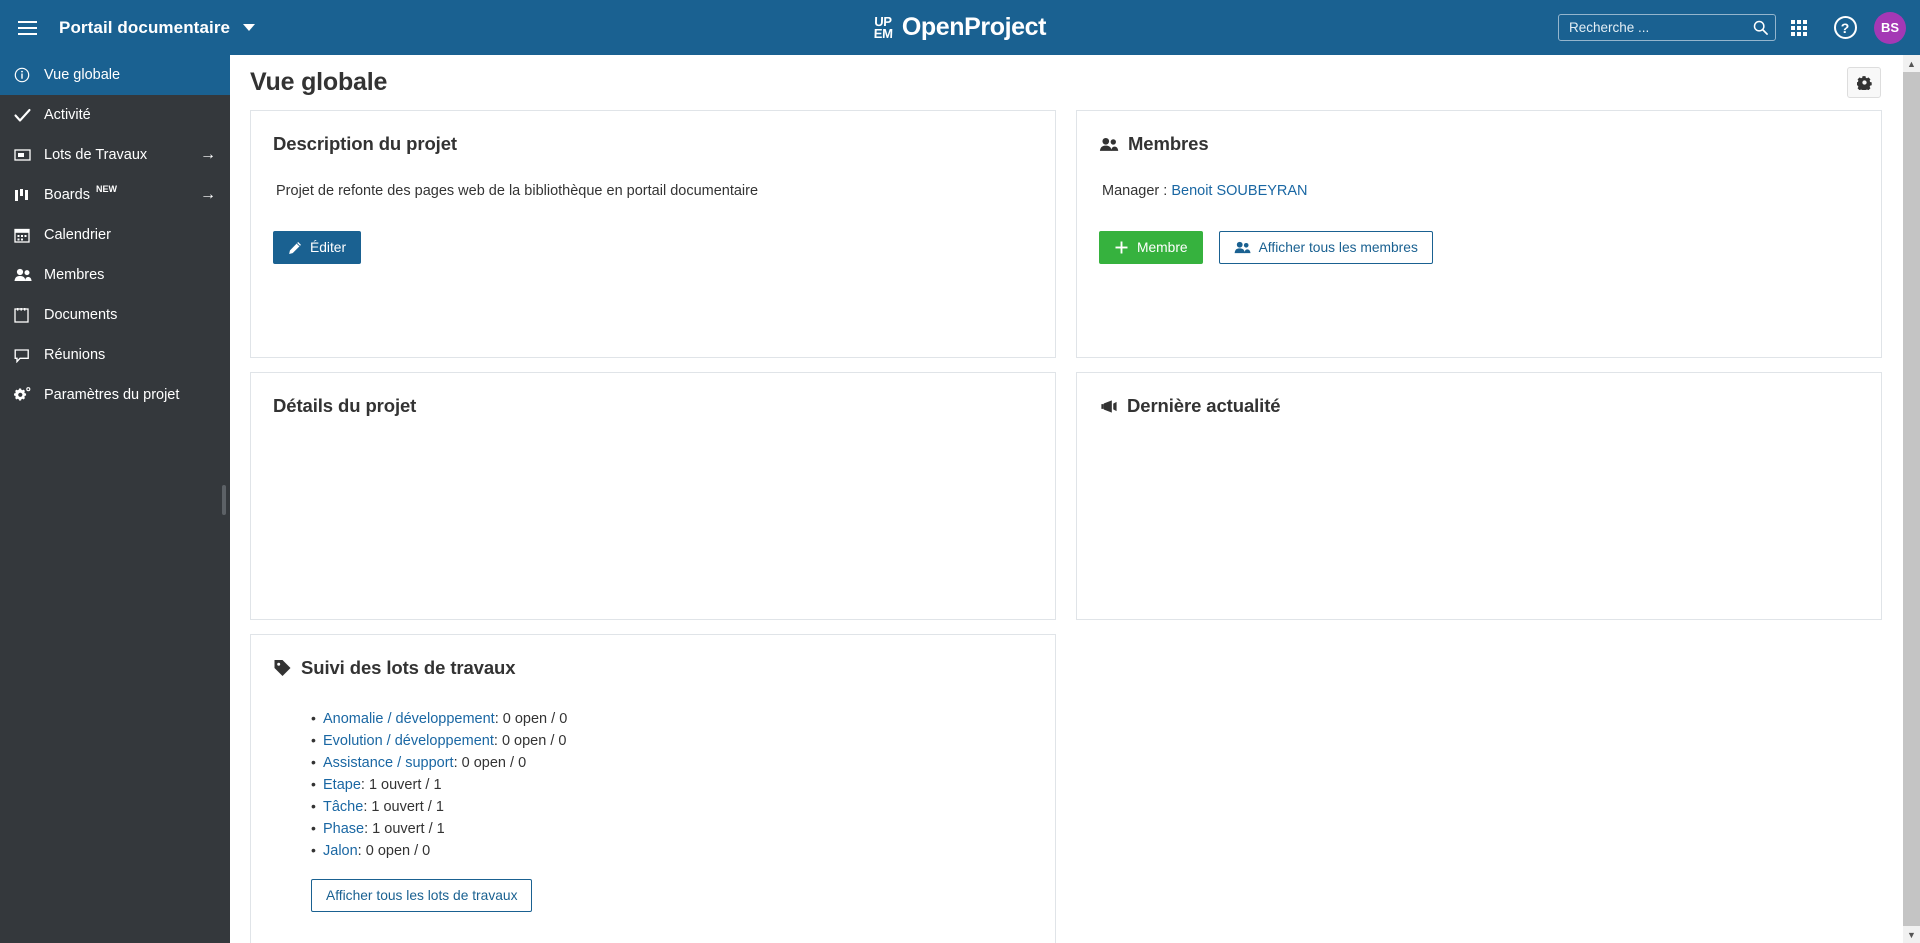  Describe the element at coordinates (29, 195) in the screenshot. I see `boards-icon` at that location.